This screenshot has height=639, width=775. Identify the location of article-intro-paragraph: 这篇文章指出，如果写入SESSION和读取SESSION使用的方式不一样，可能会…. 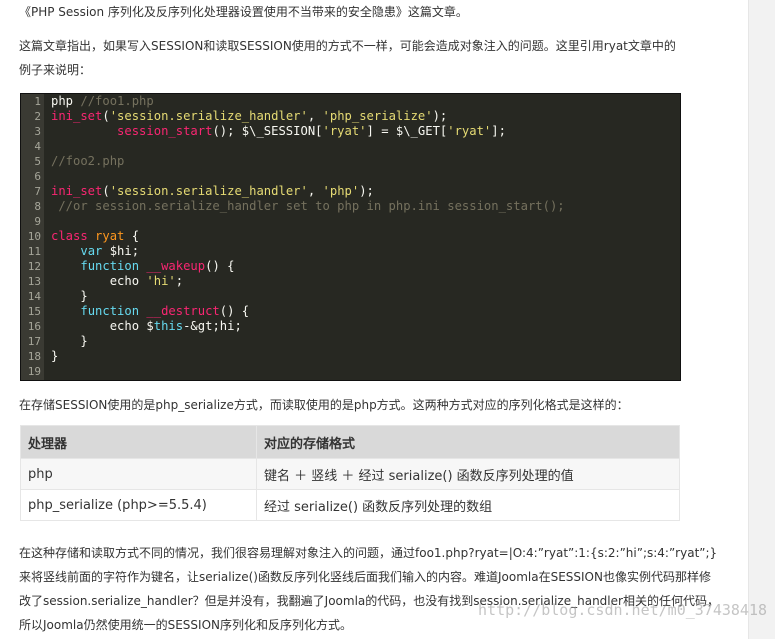
(347, 58).